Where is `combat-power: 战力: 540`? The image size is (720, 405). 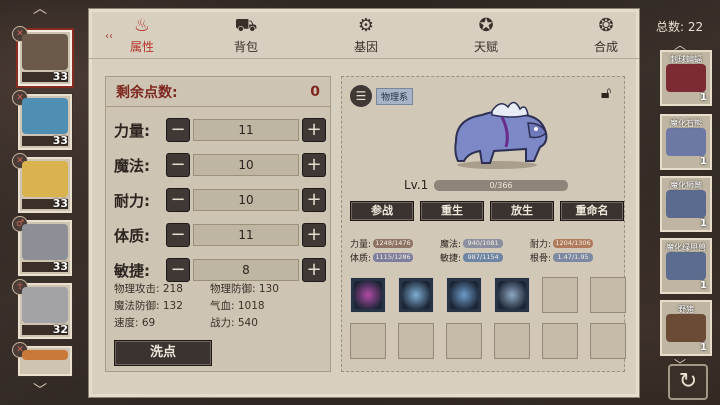
combat-power: 战力: 540 is located at coordinates (234, 323).